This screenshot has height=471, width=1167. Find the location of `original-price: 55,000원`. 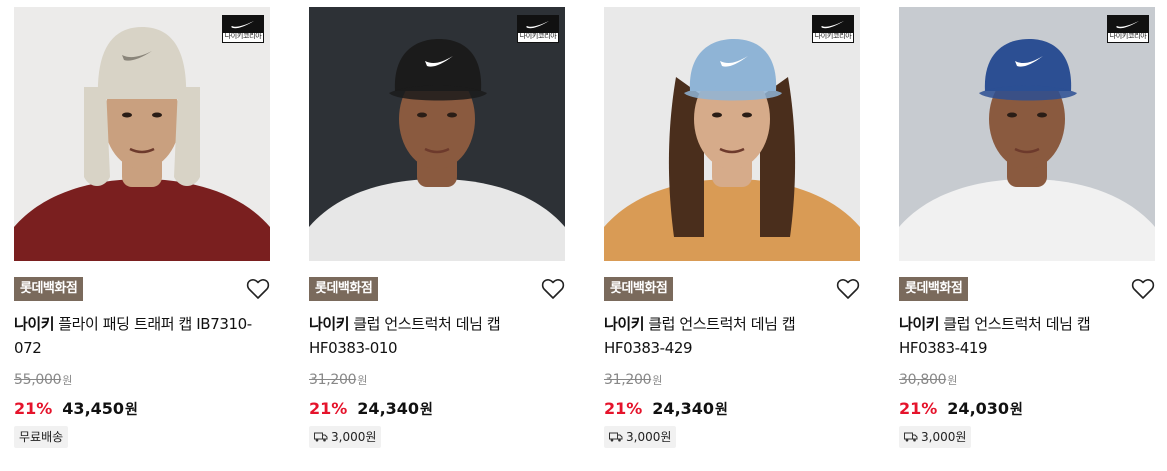

original-price: 55,000원 is located at coordinates (43, 380).